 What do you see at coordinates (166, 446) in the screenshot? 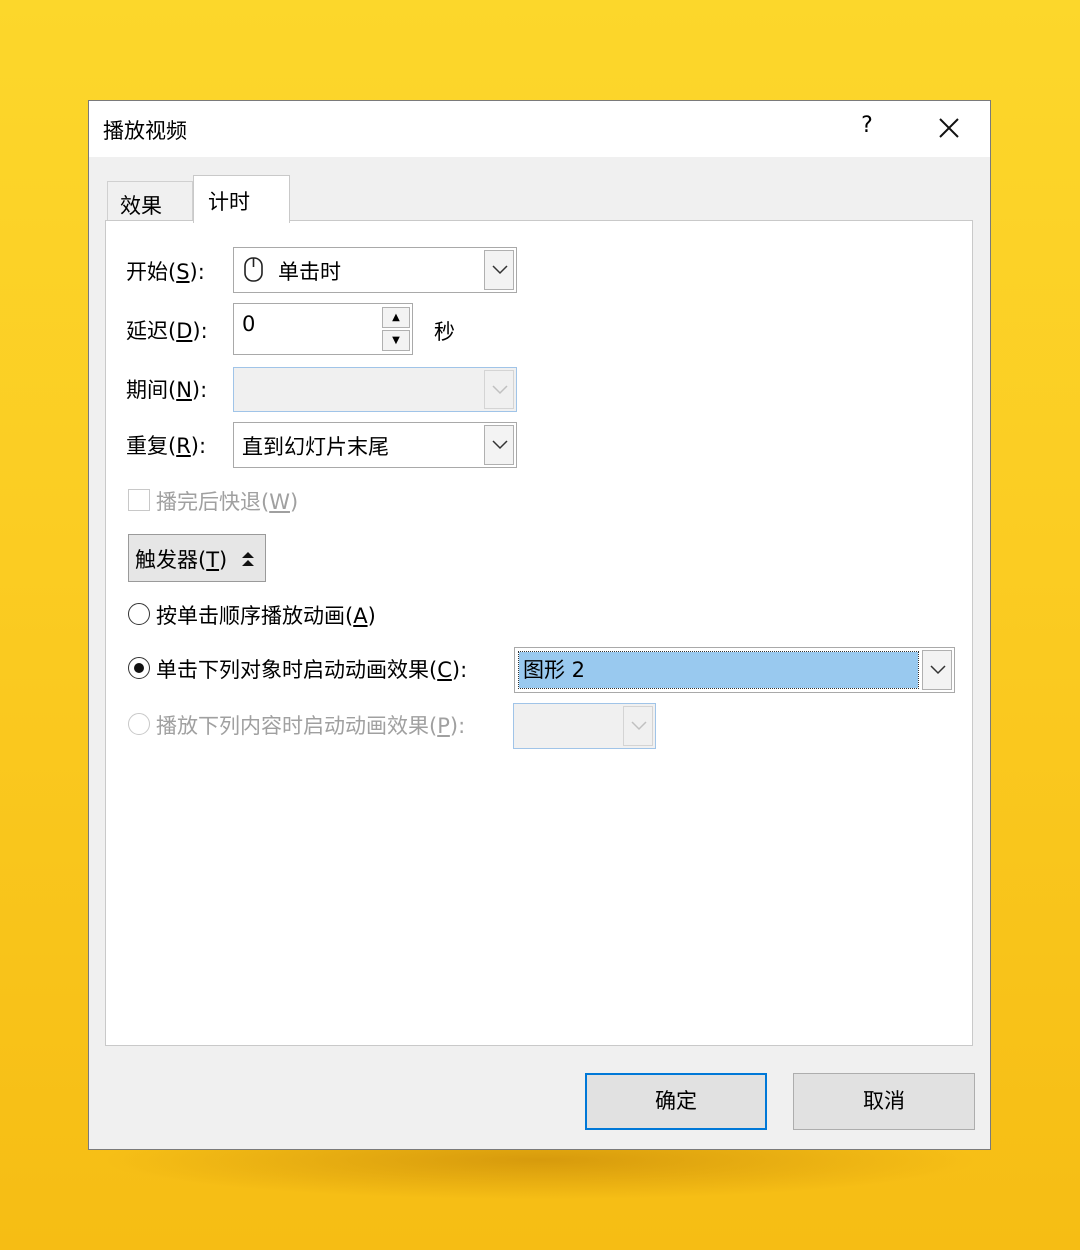
I see `repeat-label: 重复(R):` at bounding box center [166, 446].